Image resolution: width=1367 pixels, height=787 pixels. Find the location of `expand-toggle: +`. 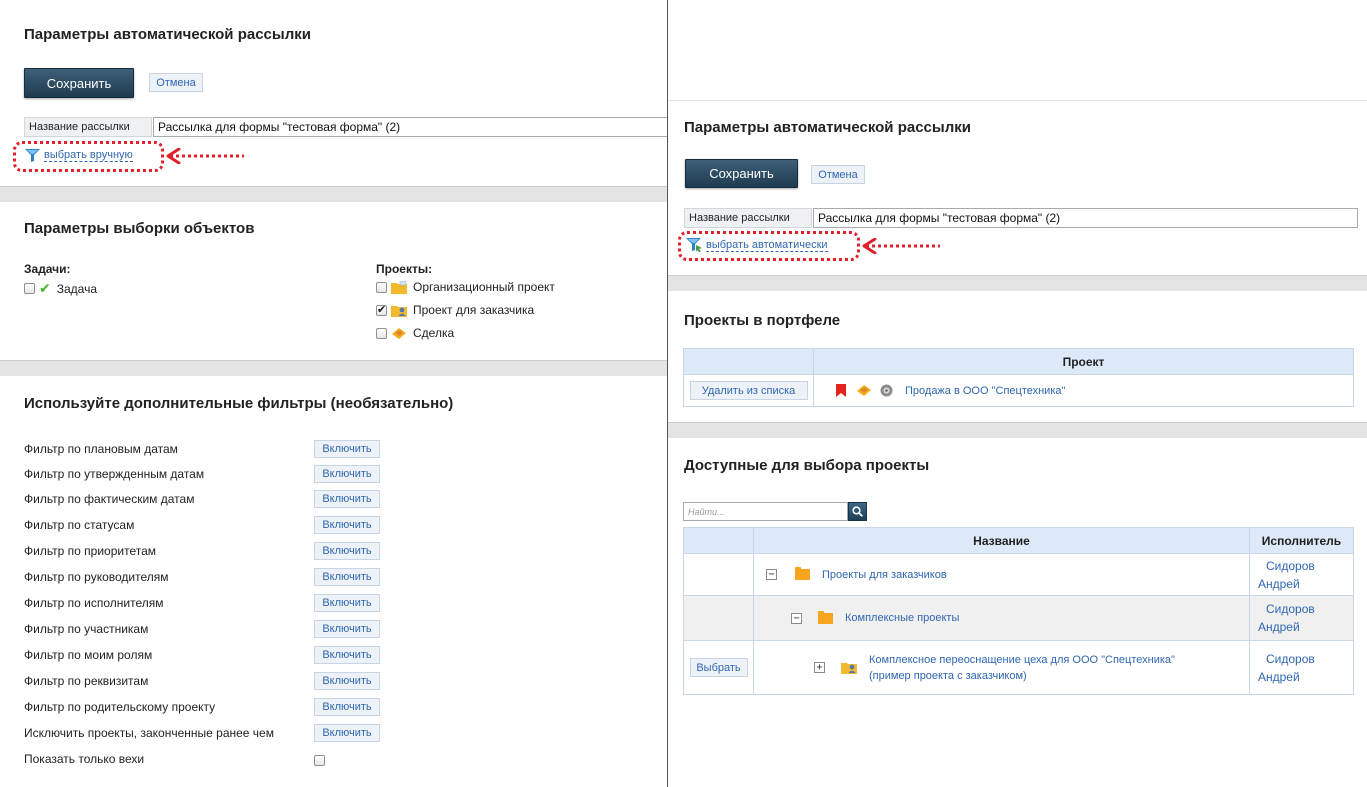

expand-toggle: + is located at coordinates (819, 667).